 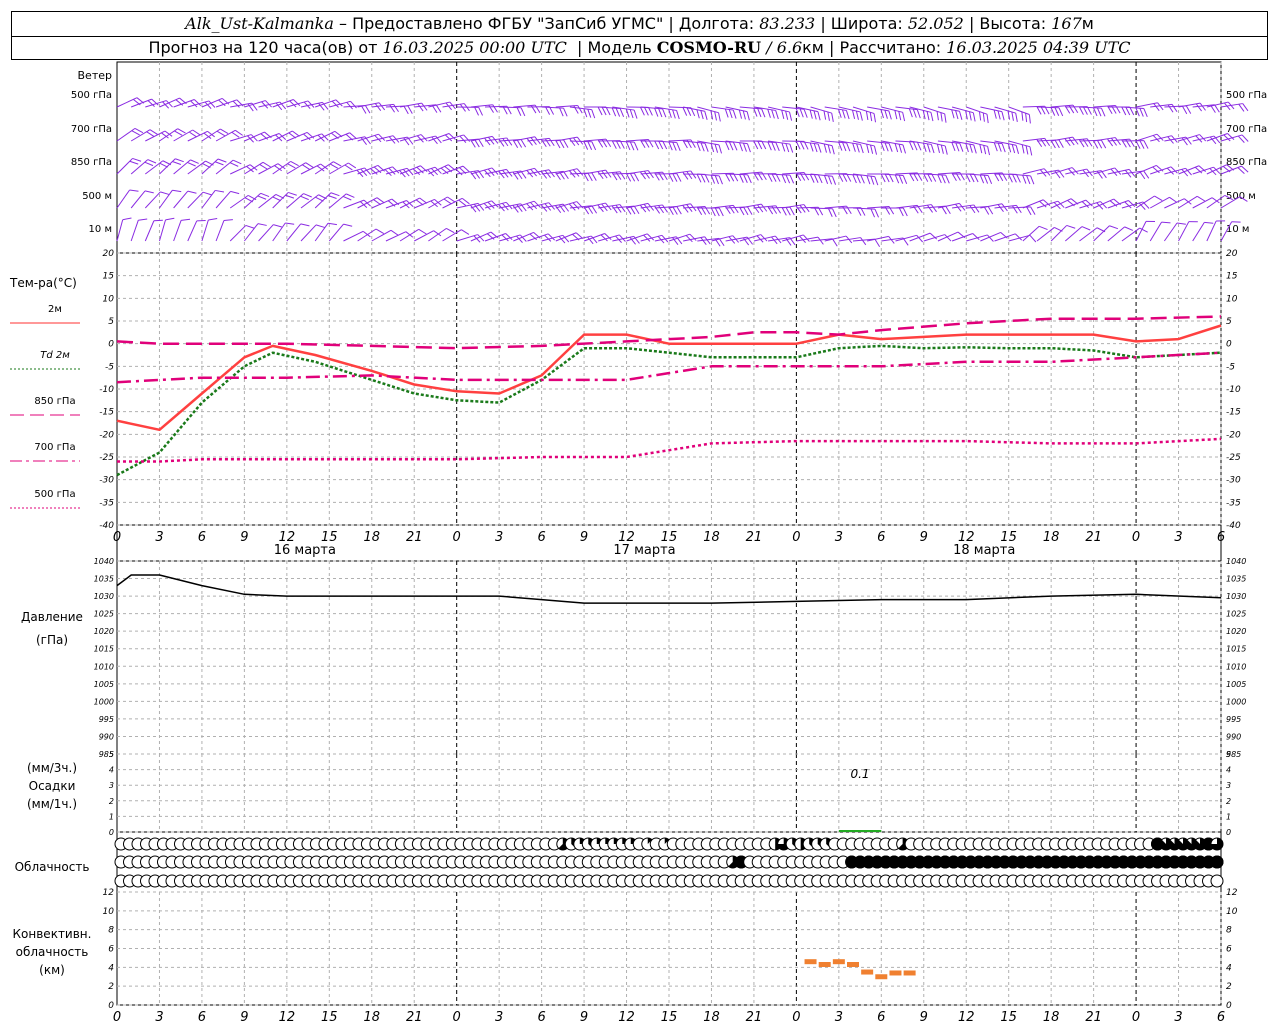 What do you see at coordinates (54, 447) in the screenshot?
I see `temp-legend-label: 700 гПа` at bounding box center [54, 447].